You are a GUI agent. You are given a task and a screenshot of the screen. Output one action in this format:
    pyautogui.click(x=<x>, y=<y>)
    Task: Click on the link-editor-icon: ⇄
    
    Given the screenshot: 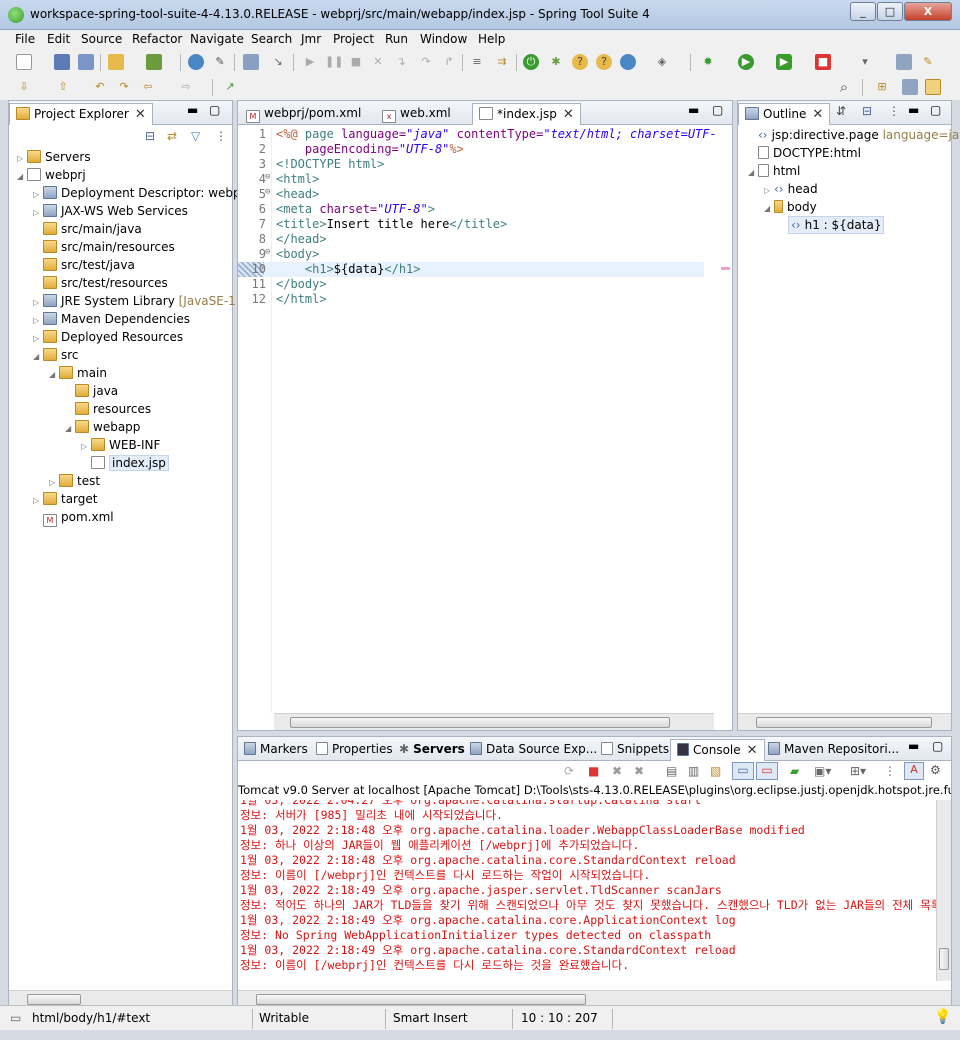 What is the action you would take?
    pyautogui.click(x=172, y=136)
    